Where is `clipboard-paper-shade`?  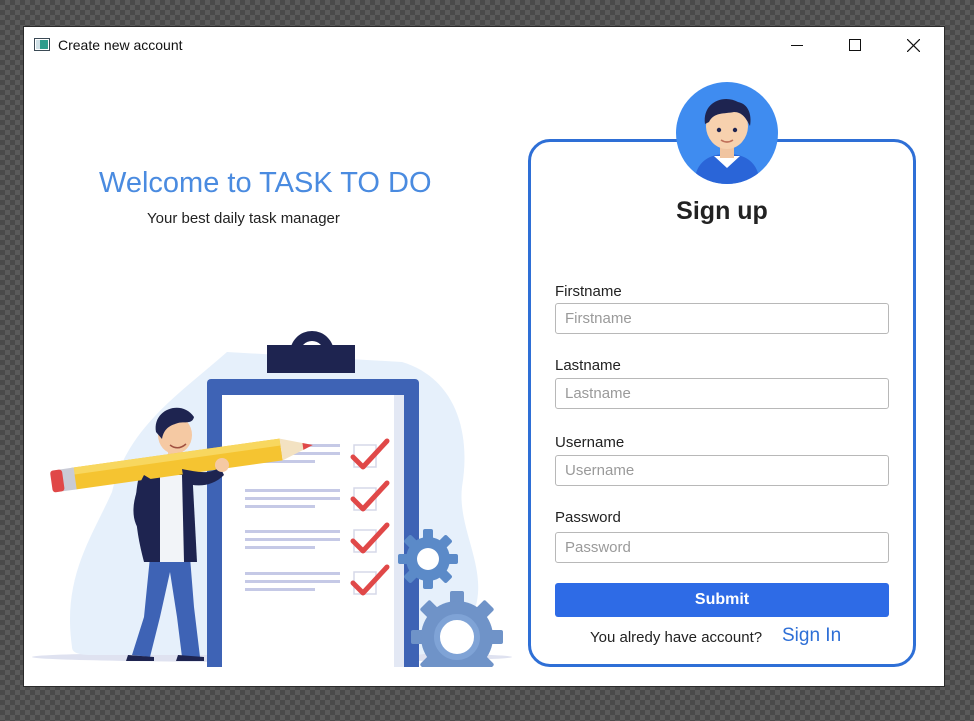
clipboard-paper-shade is located at coordinates (399, 531).